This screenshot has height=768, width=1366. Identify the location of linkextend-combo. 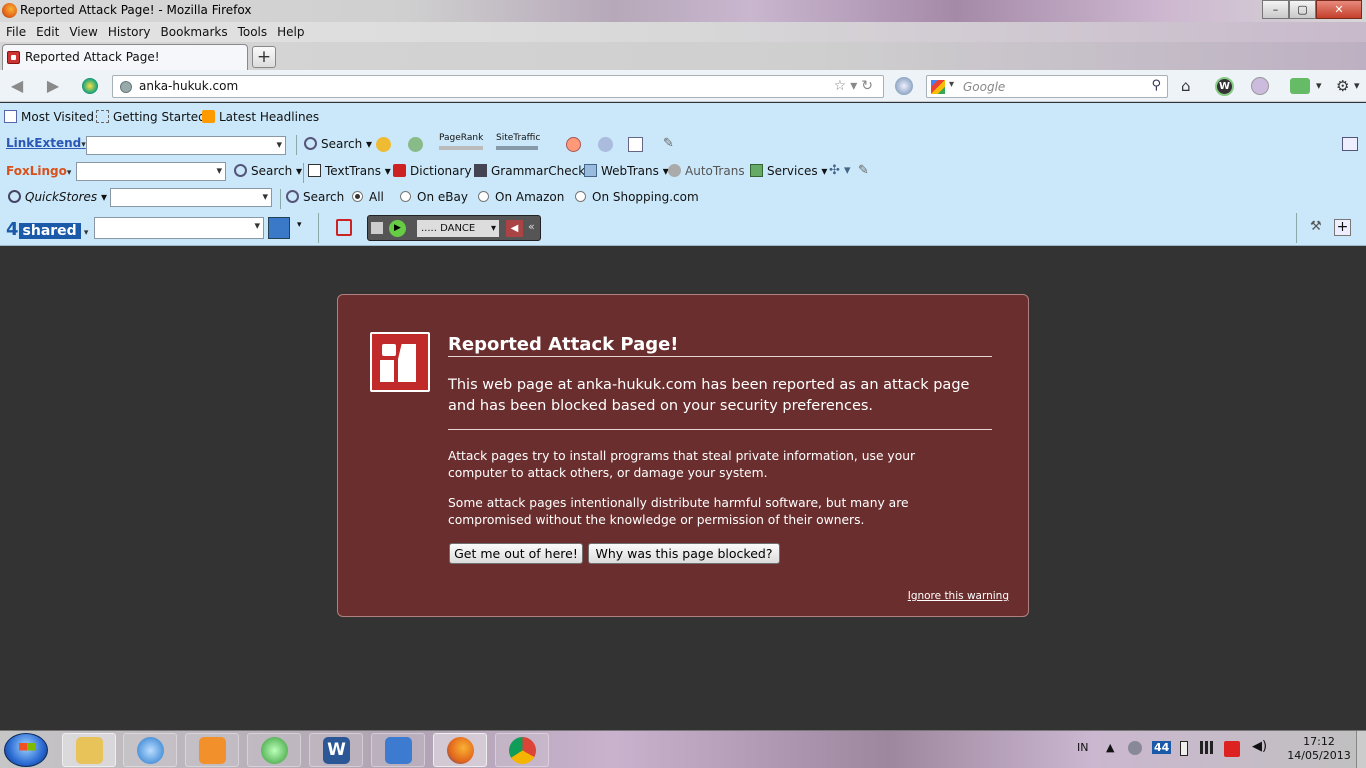
(186, 145).